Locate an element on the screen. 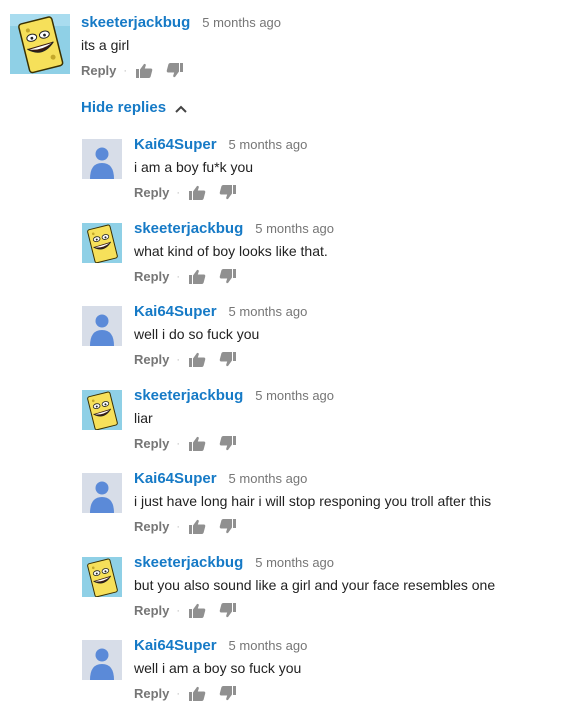  comment-text: well i am a boy so fuck you is located at coordinates (218, 668).